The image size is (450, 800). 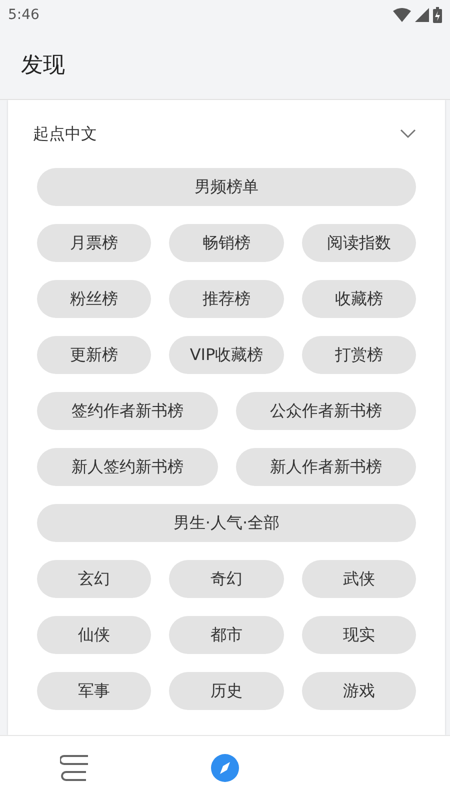 I want to click on category-chip: 武侠, so click(x=359, y=579).